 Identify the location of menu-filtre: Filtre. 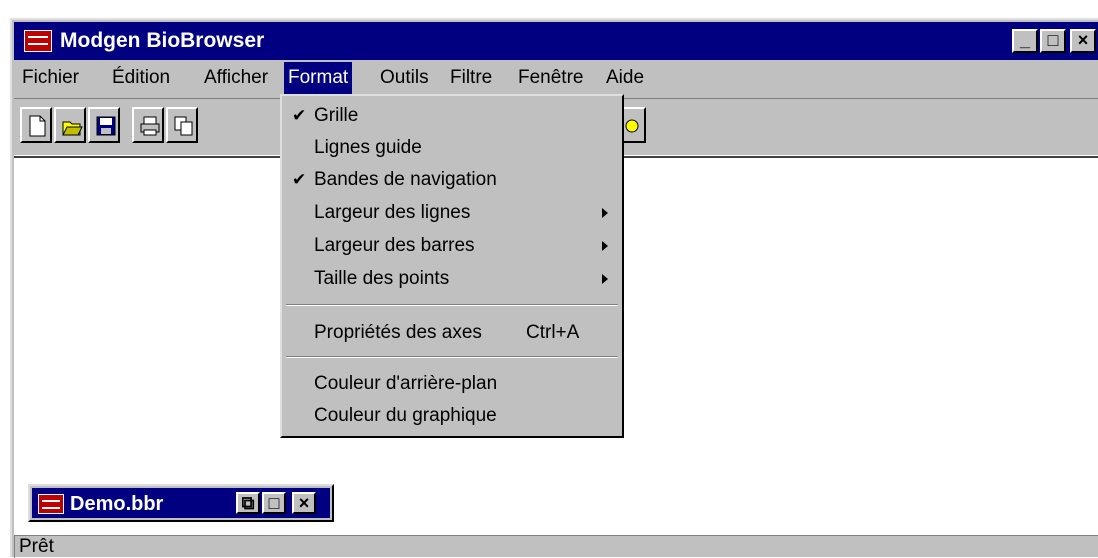
(471, 78).